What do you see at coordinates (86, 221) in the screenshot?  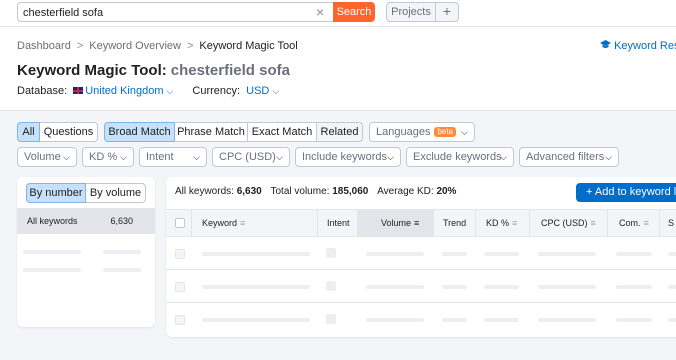 I see `group-row-all-keywords: All keywords 6,630` at bounding box center [86, 221].